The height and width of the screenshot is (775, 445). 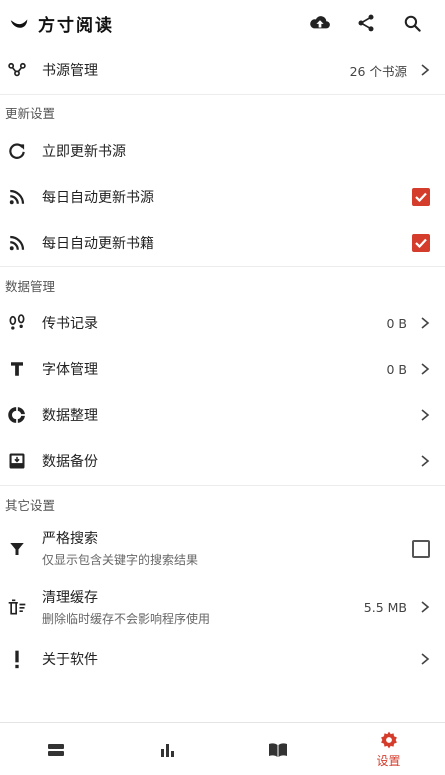 What do you see at coordinates (222, 659) in the screenshot?
I see `row-about: 关于软件` at bounding box center [222, 659].